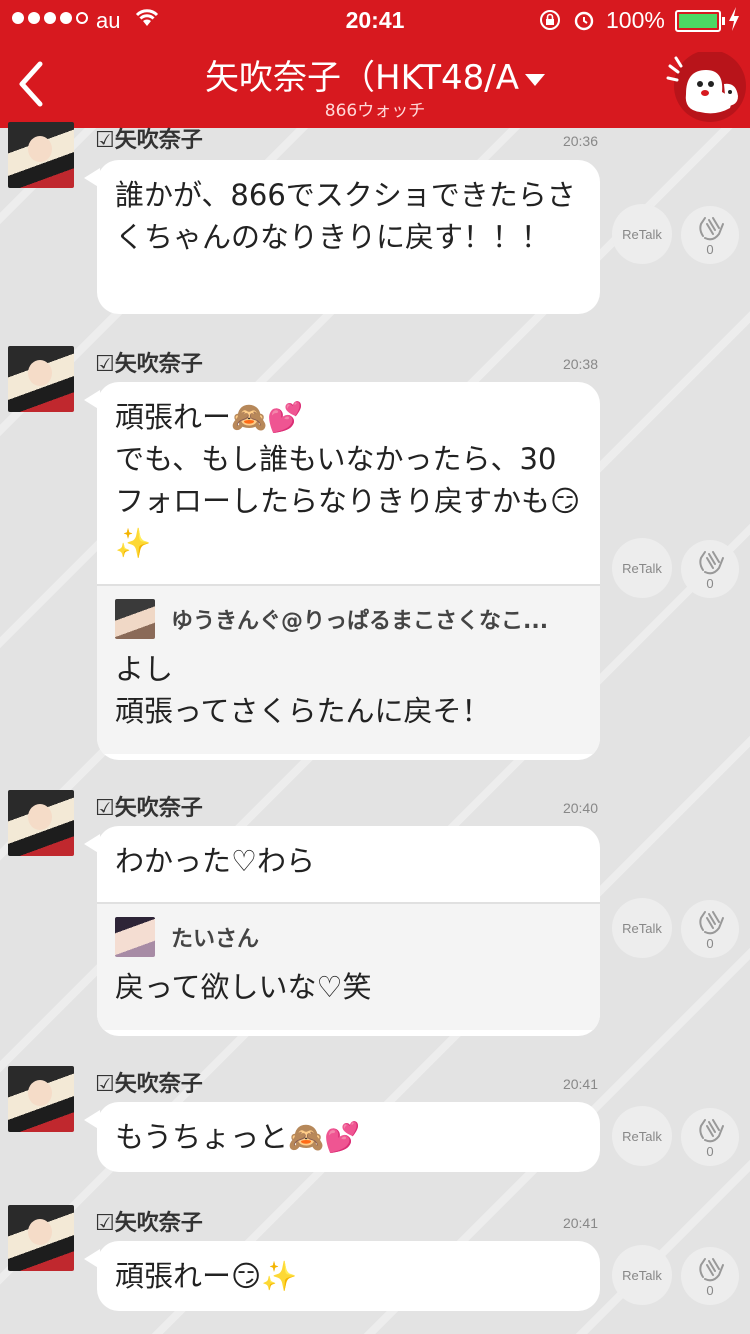 The height and width of the screenshot is (1334, 750). Describe the element at coordinates (375, 111) in the screenshot. I see `watch-count: 866ウォッチ` at that location.